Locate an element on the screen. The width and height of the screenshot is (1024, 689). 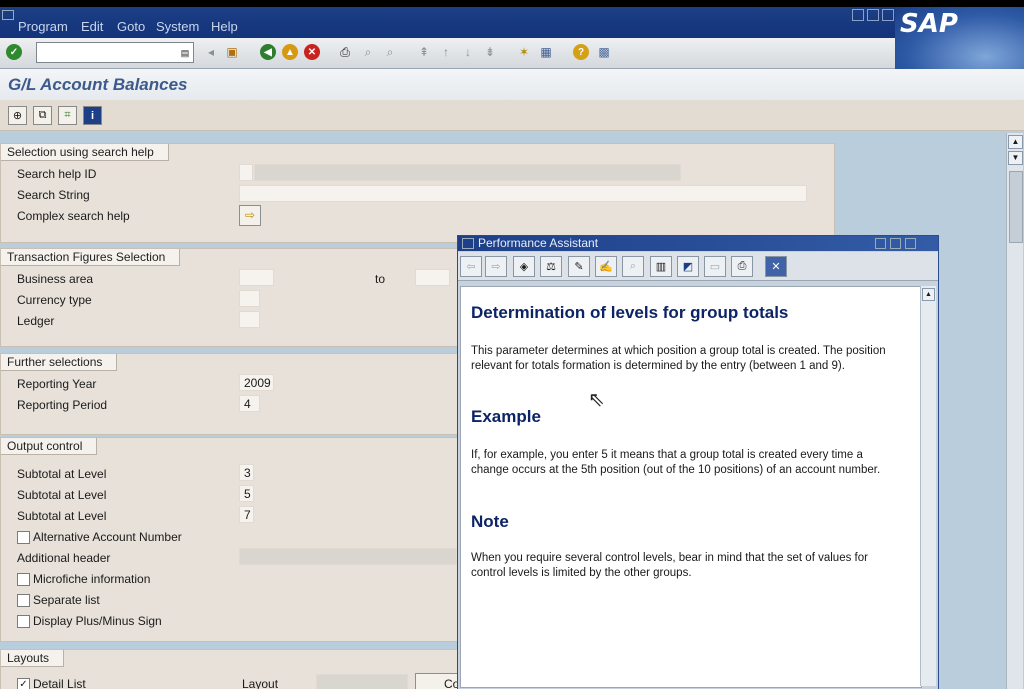
selection-options-icon: ⌗ is located at coordinates (67, 115).